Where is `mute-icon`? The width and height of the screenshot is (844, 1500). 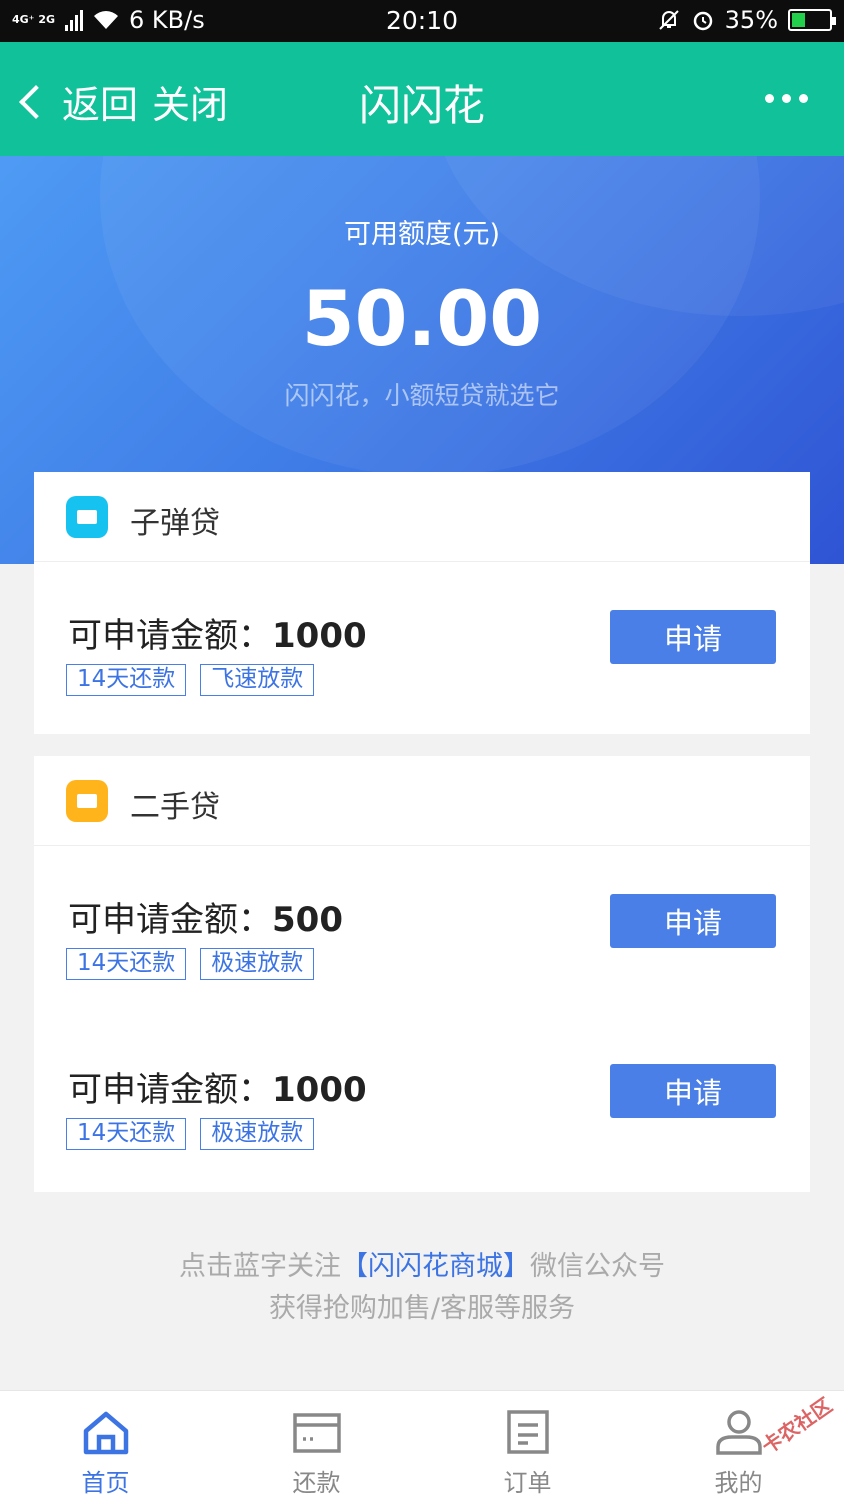
mute-icon is located at coordinates (668, 20).